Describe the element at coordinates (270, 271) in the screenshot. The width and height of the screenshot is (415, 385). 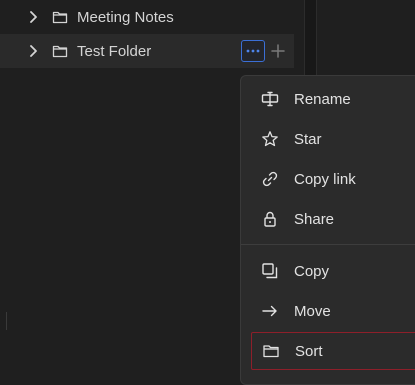
I see `copy-icon` at that location.